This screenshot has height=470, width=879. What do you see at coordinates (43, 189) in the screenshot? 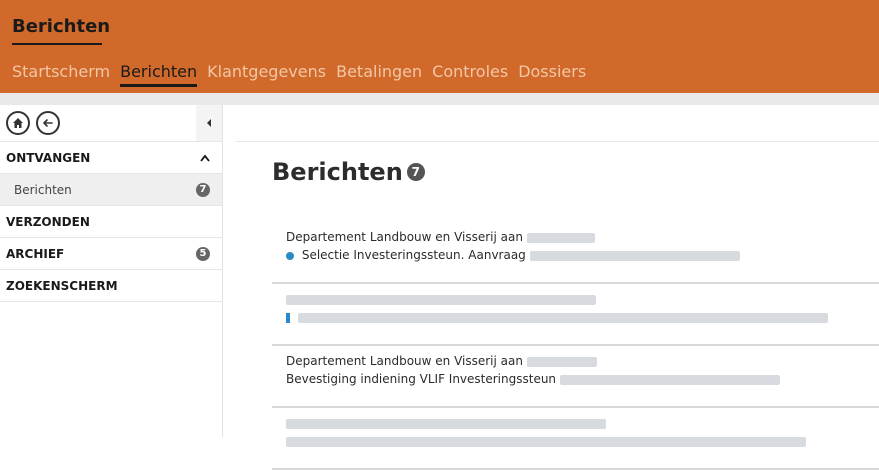
I see `sidebar-item-berichten-label: Berichten` at bounding box center [43, 189].